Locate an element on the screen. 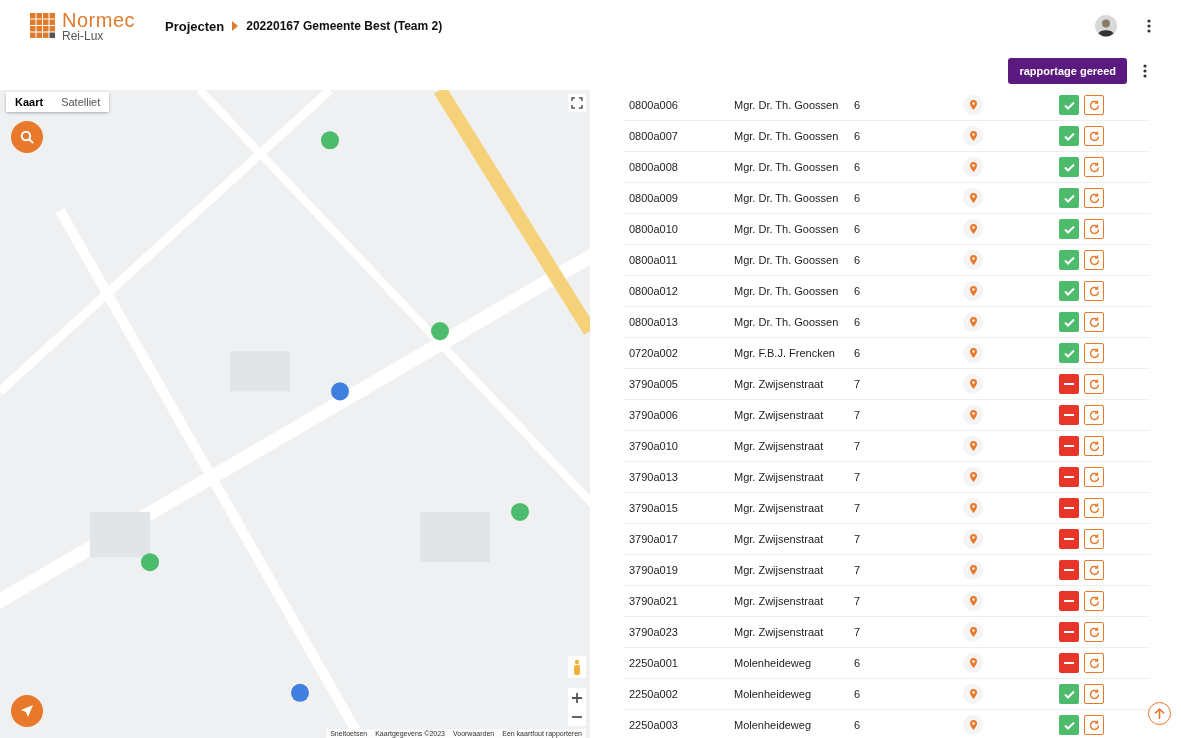 The width and height of the screenshot is (1181, 738). breadcrumb-link: Projecten is located at coordinates (195, 26).